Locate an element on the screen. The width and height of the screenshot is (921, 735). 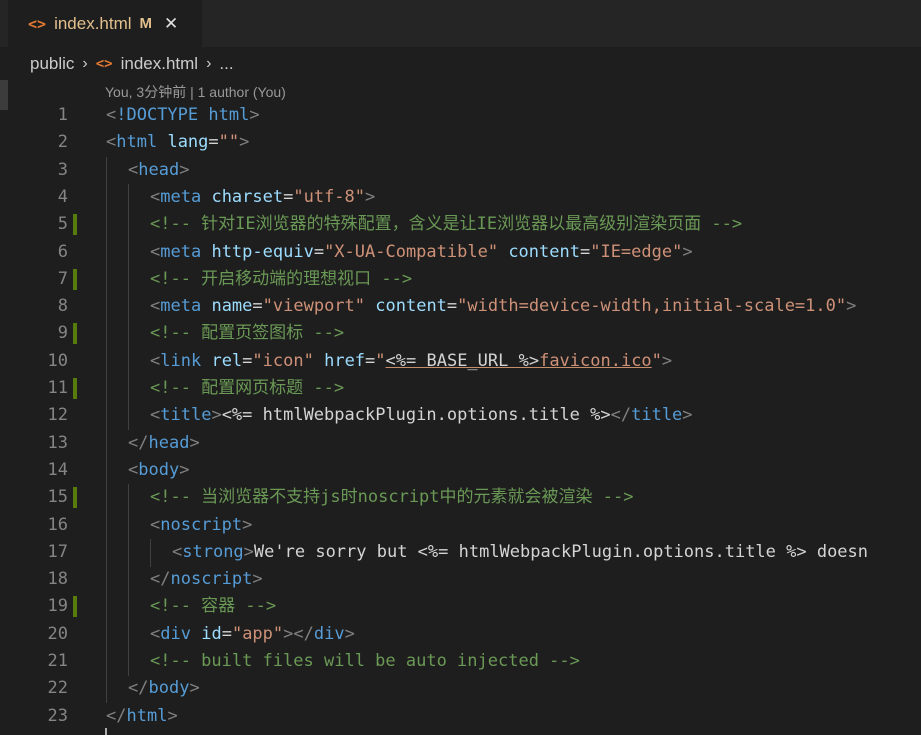
line-number: 13 is located at coordinates (57, 442).